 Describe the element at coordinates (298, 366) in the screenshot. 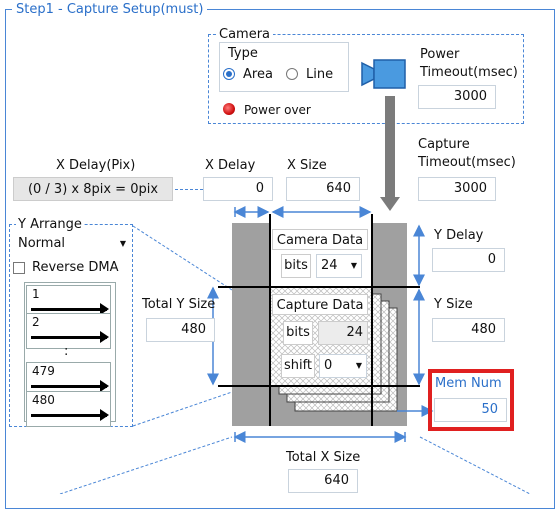

I see `capture-shift-label: shift` at that location.